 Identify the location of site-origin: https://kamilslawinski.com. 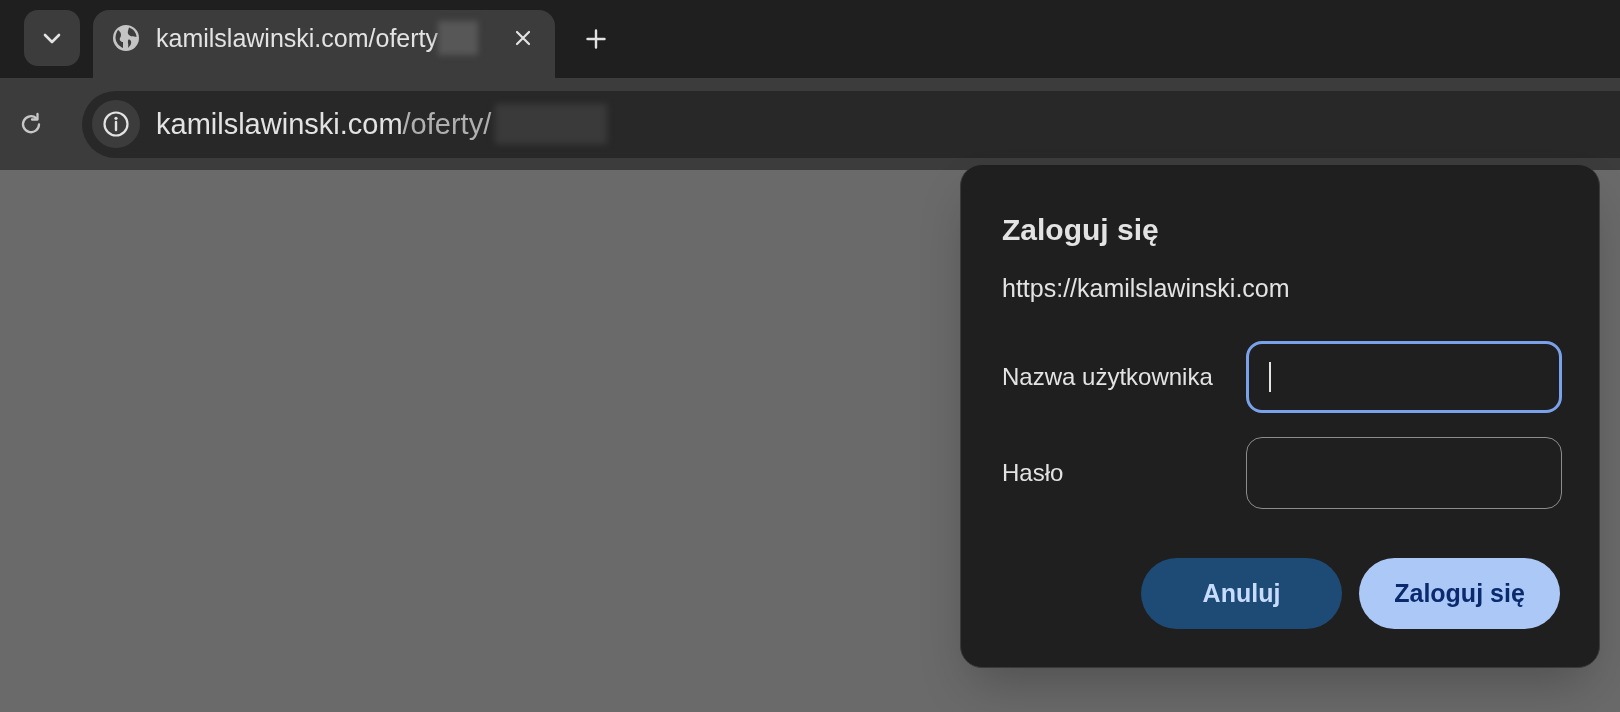
(1146, 288).